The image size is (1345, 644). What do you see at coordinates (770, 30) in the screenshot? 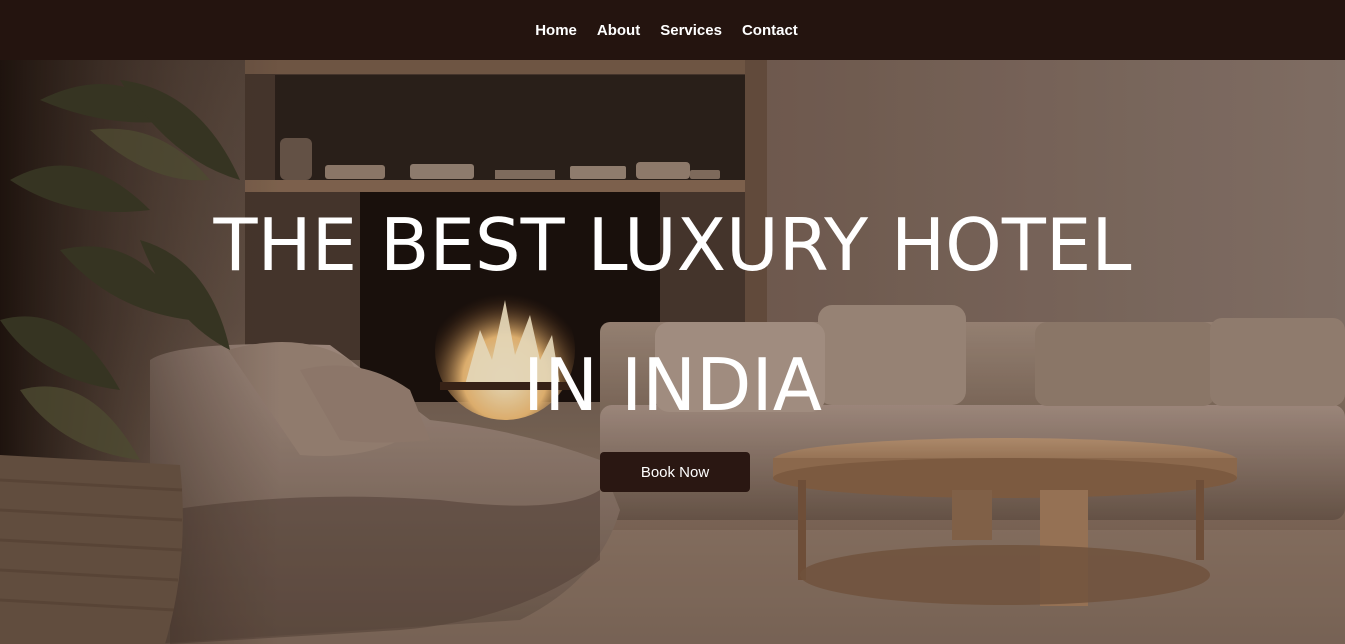
I see `nav-link-contact: Contact` at bounding box center [770, 30].